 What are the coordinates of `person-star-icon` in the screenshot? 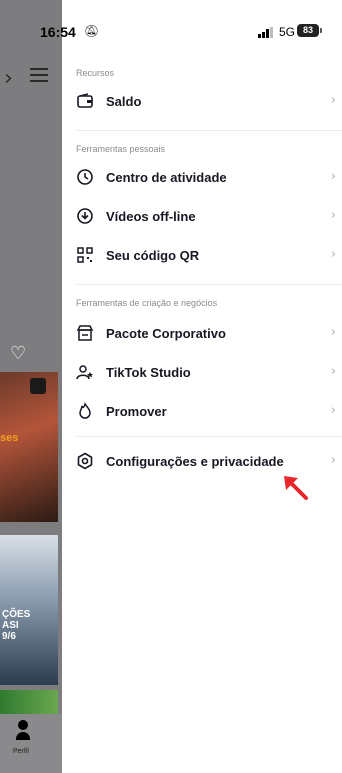 It's located at (84, 372).